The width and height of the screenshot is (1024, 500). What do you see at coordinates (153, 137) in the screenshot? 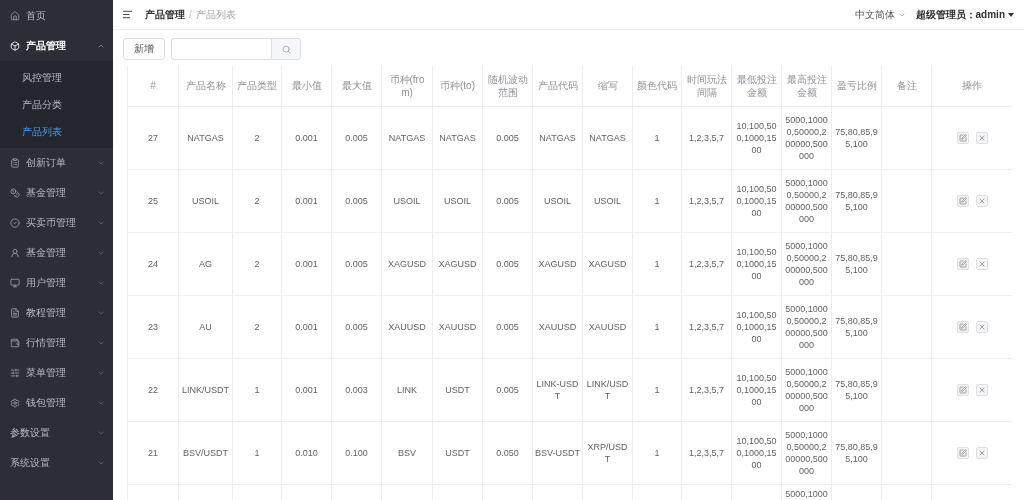
I see `table-cell: 27` at bounding box center [153, 137].